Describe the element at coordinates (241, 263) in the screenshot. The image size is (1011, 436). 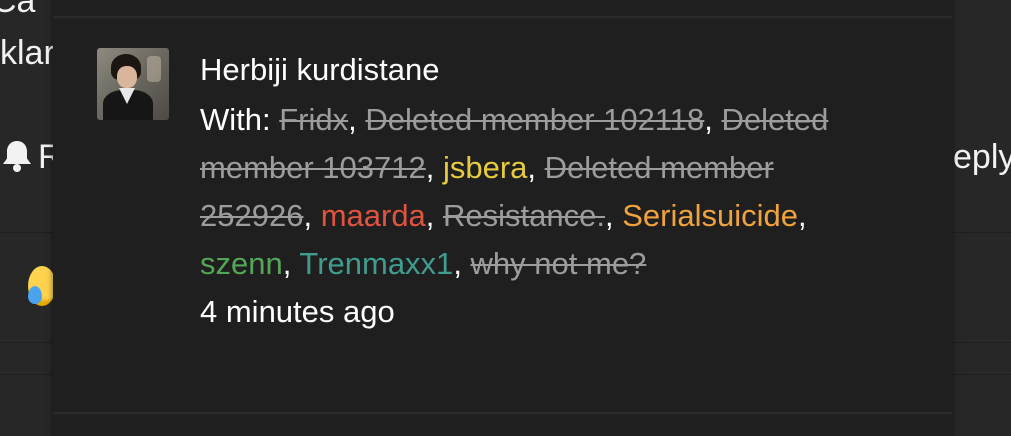
I see `participant-link: szenn` at that location.